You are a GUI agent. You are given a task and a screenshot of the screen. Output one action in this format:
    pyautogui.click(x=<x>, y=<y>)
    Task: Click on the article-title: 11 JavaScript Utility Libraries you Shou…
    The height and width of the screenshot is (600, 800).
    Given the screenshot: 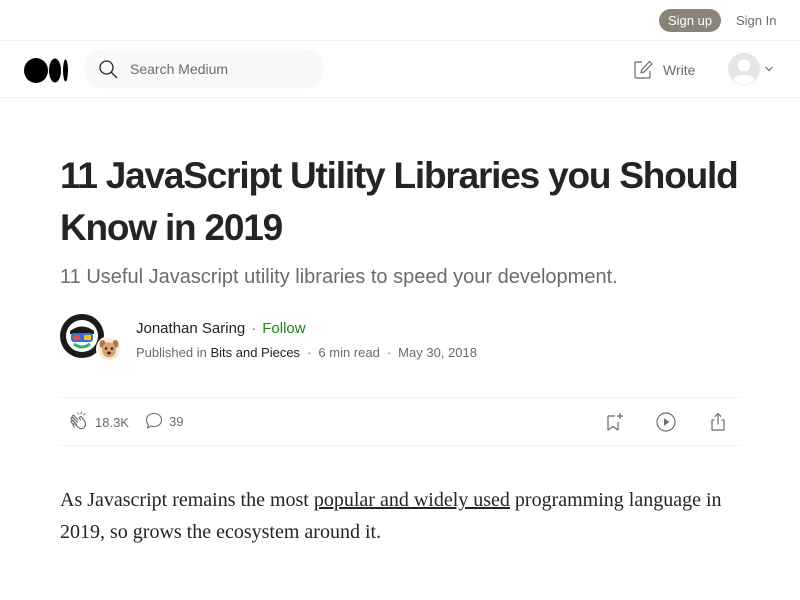 What is the action you would take?
    pyautogui.click(x=399, y=201)
    